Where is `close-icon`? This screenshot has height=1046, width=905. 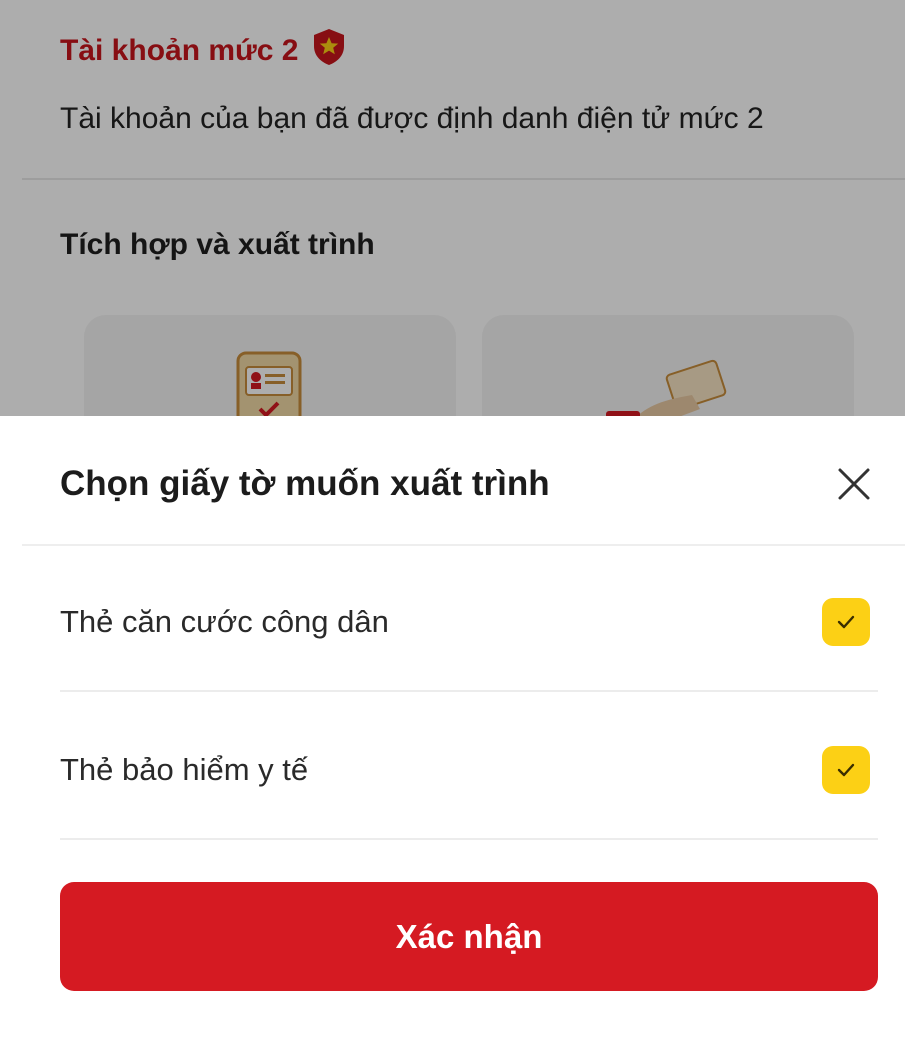 close-icon is located at coordinates (854, 484).